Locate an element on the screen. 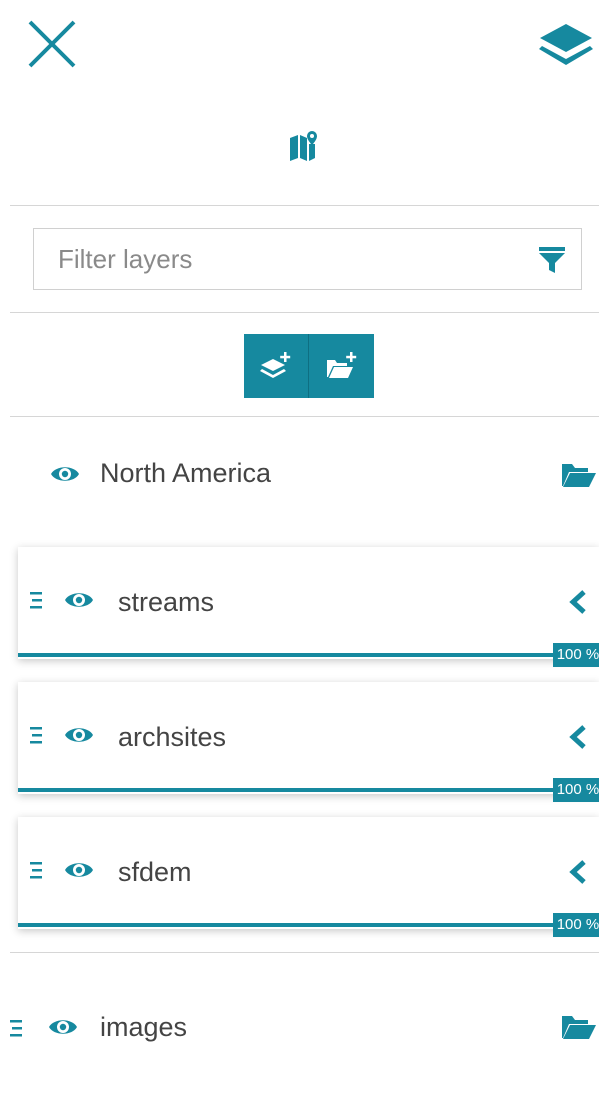 The image size is (599, 1096). close-button is located at coordinates (52, 46).